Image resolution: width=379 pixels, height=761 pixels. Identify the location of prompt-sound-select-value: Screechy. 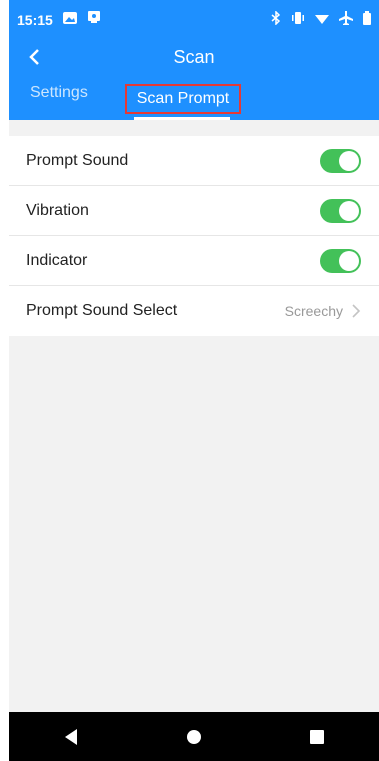
(313, 311).